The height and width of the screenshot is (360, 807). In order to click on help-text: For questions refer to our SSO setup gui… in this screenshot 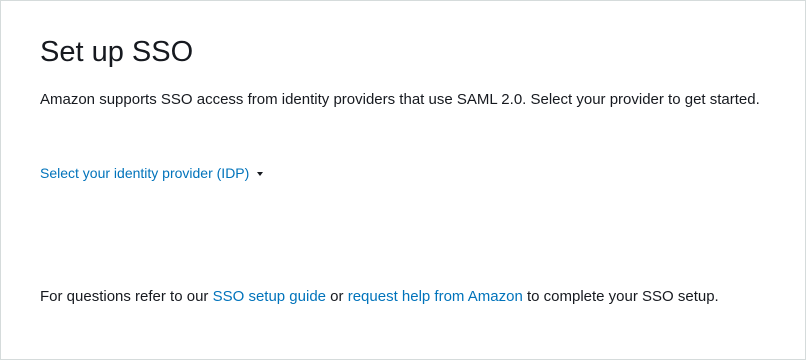, I will do `click(410, 297)`.